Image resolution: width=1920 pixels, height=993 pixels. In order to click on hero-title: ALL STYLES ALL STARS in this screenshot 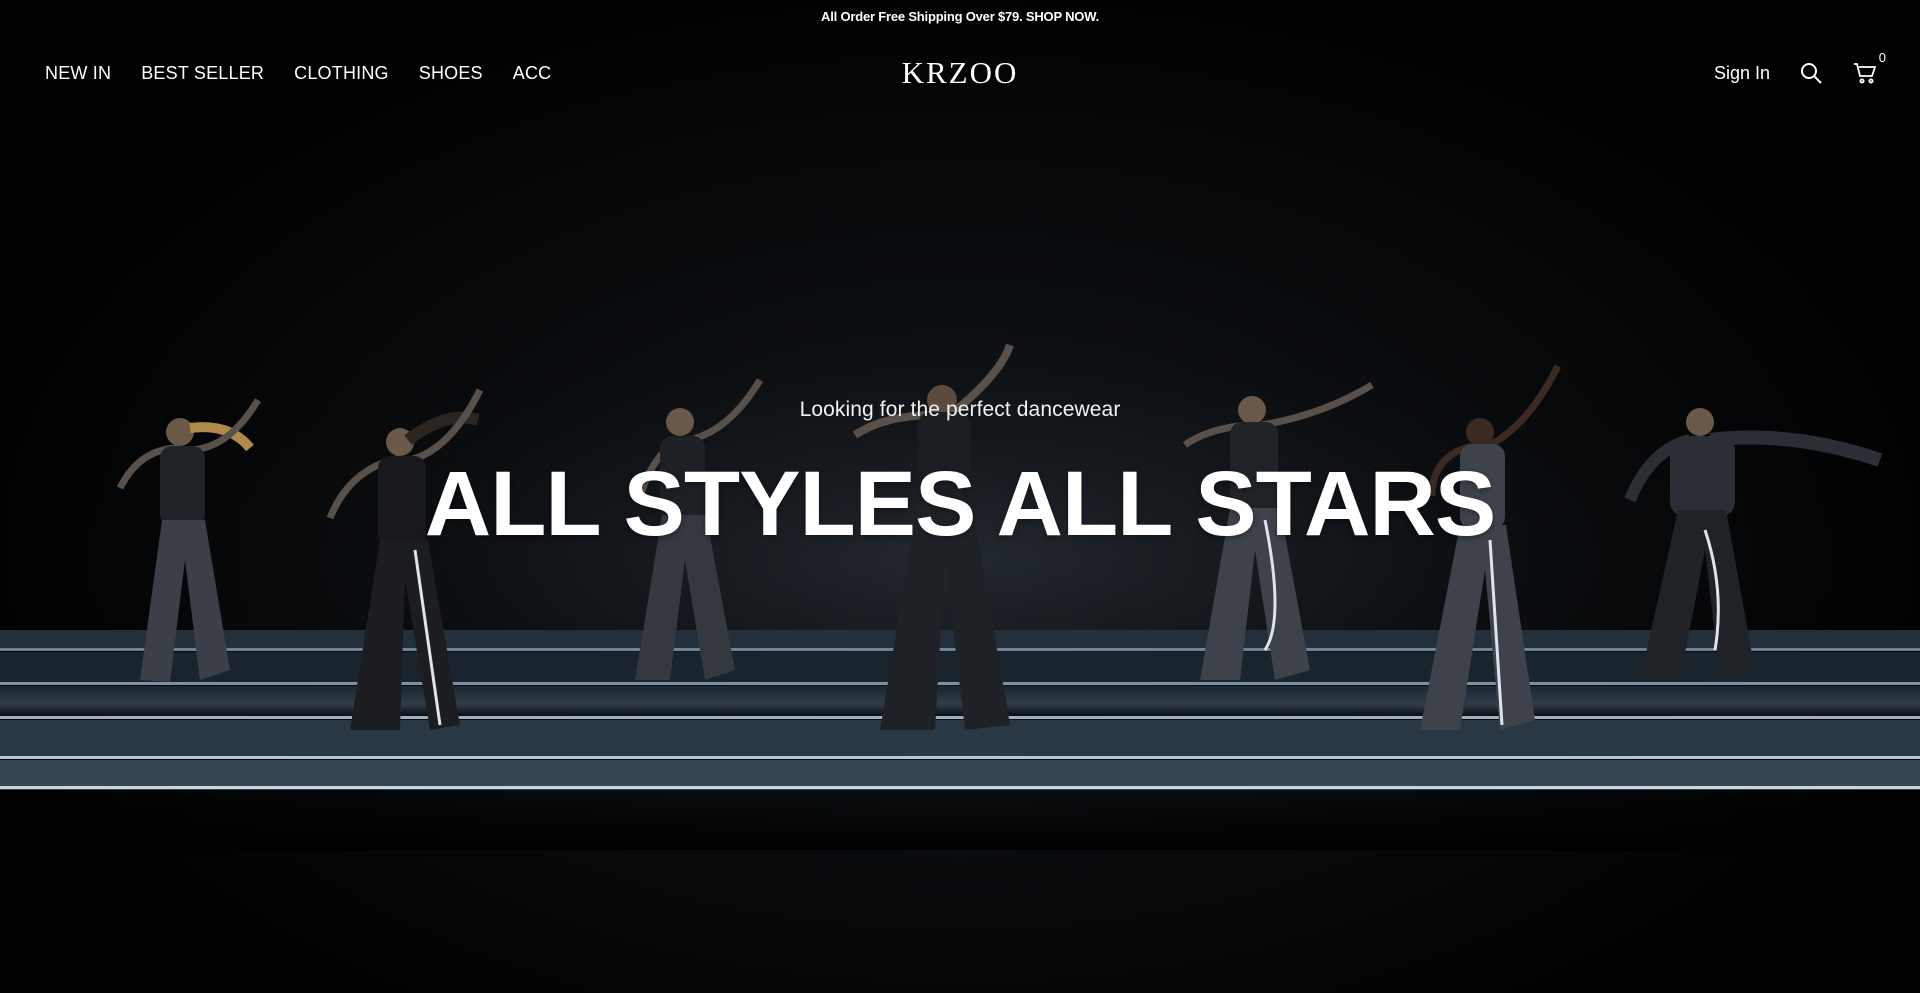, I will do `click(960, 504)`.